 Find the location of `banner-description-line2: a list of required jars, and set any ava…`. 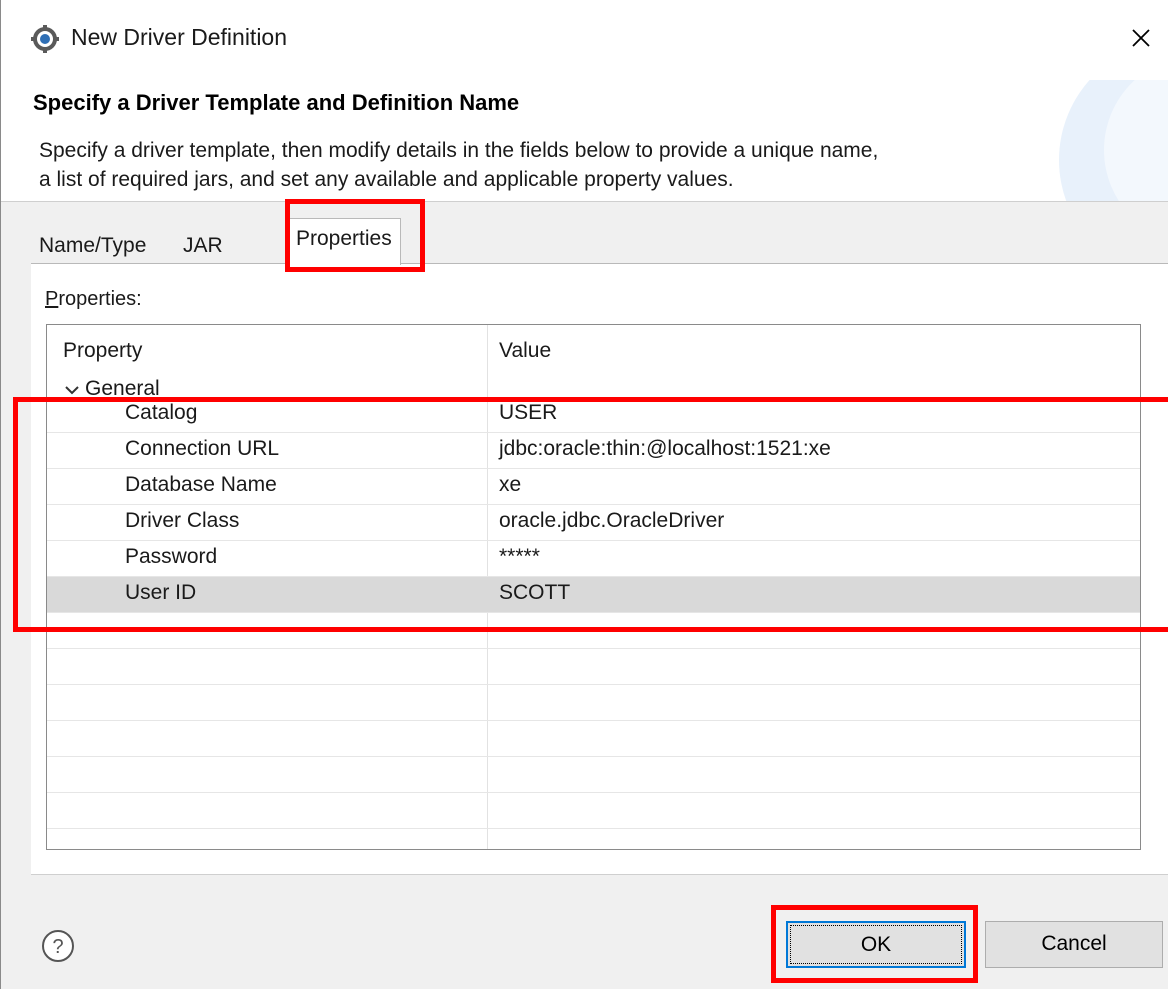

banner-description-line2: a list of required jars, and set any ava… is located at coordinates (386, 179).